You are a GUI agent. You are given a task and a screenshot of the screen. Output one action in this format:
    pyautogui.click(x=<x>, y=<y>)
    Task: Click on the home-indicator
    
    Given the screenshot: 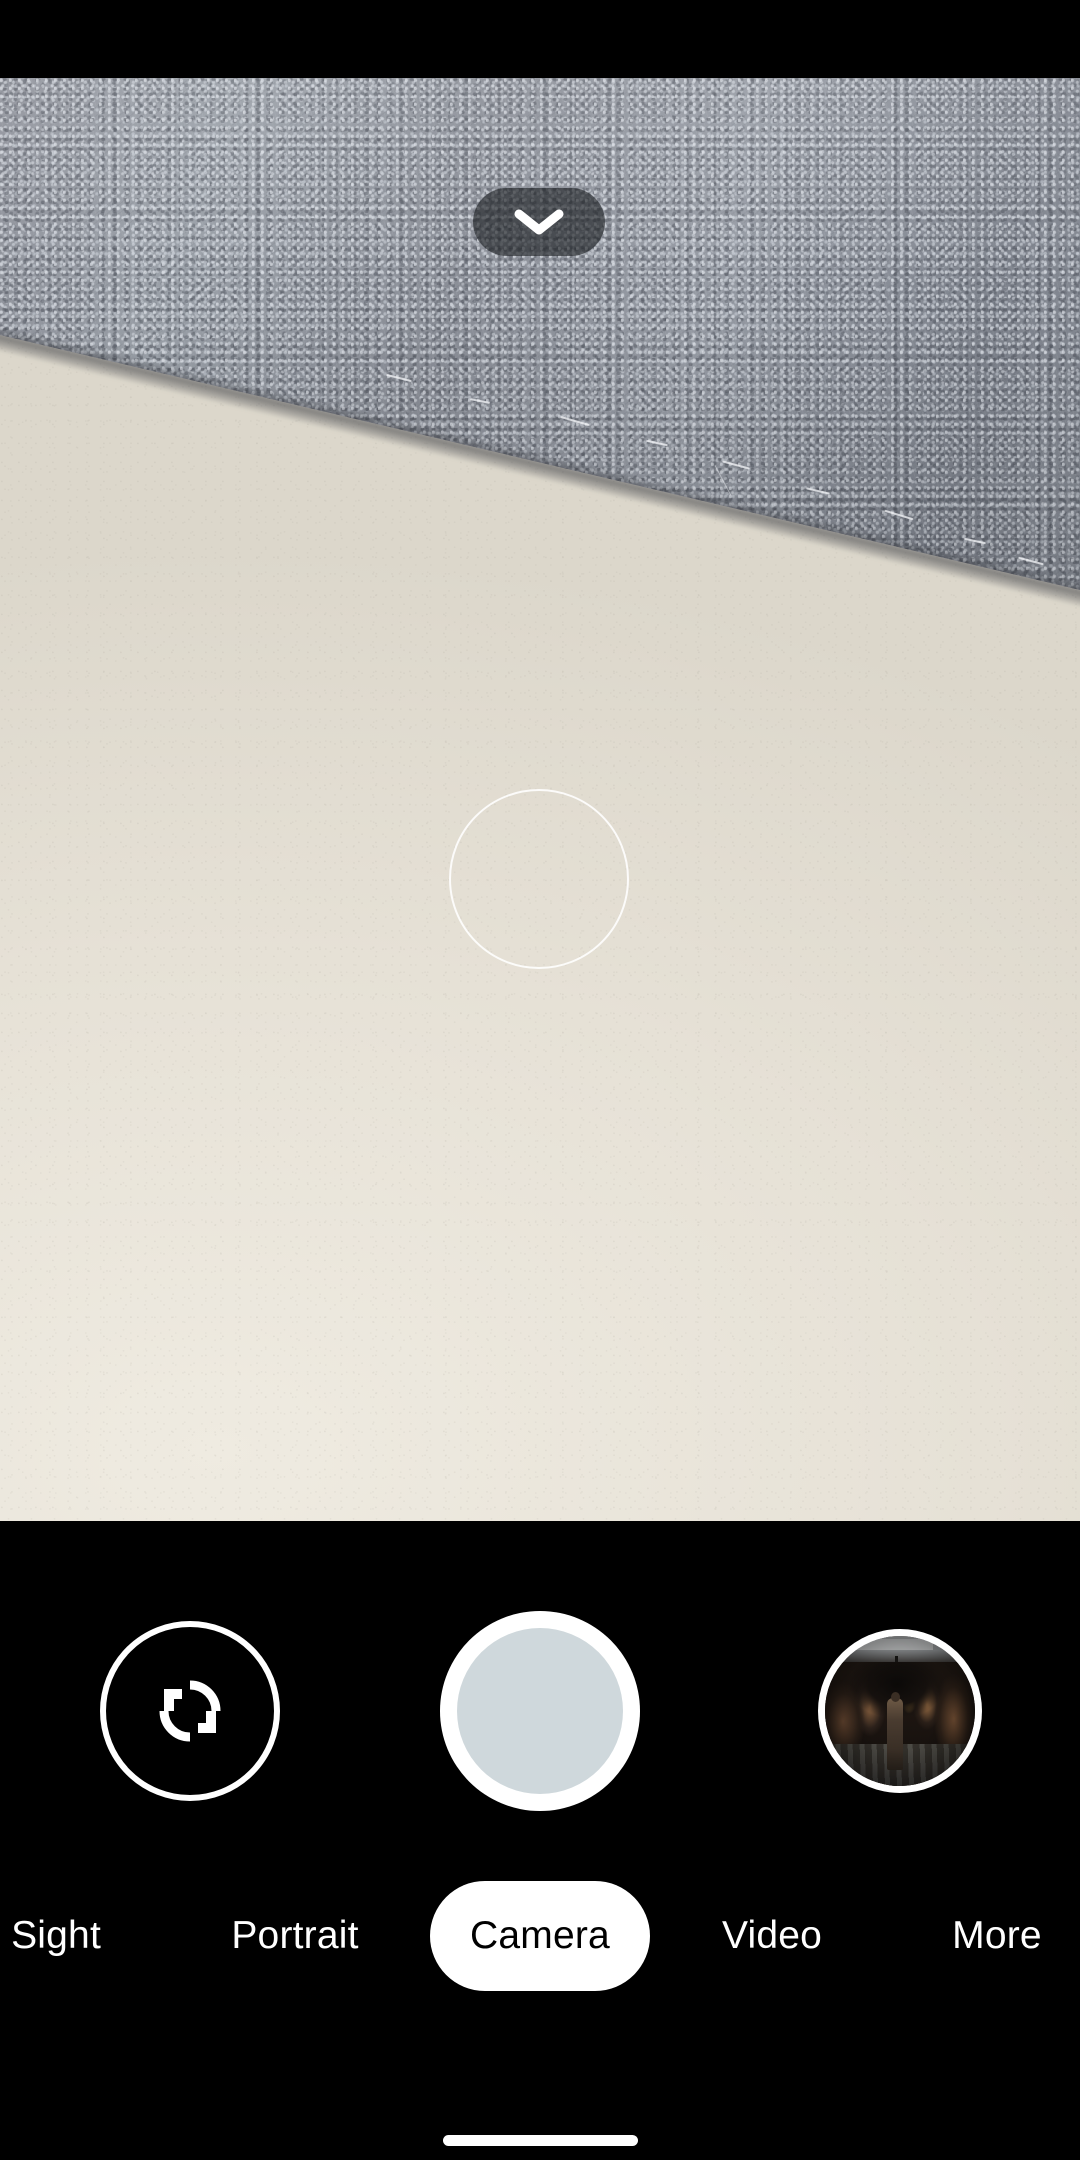 What is the action you would take?
    pyautogui.click(x=540, y=2140)
    